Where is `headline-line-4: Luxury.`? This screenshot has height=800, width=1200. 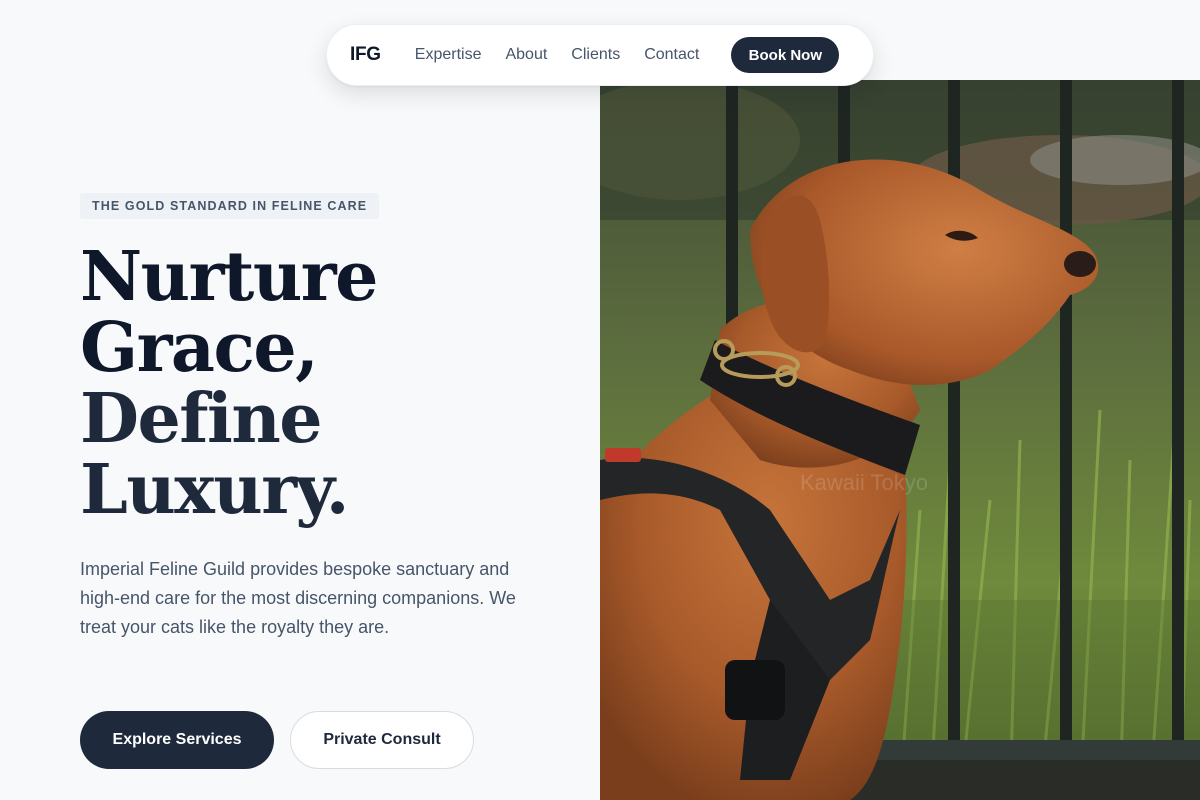
headline-line-4: Luxury. is located at coordinates (214, 490).